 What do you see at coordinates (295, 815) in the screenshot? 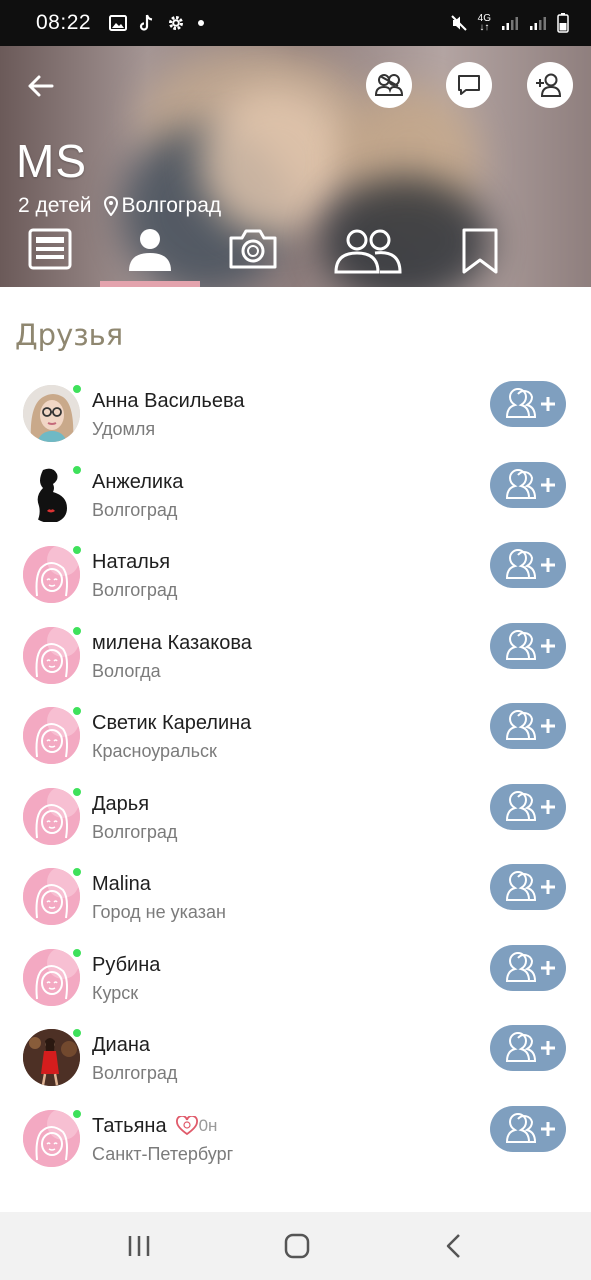
I see `friend-row: Дарья Волгоград` at bounding box center [295, 815].